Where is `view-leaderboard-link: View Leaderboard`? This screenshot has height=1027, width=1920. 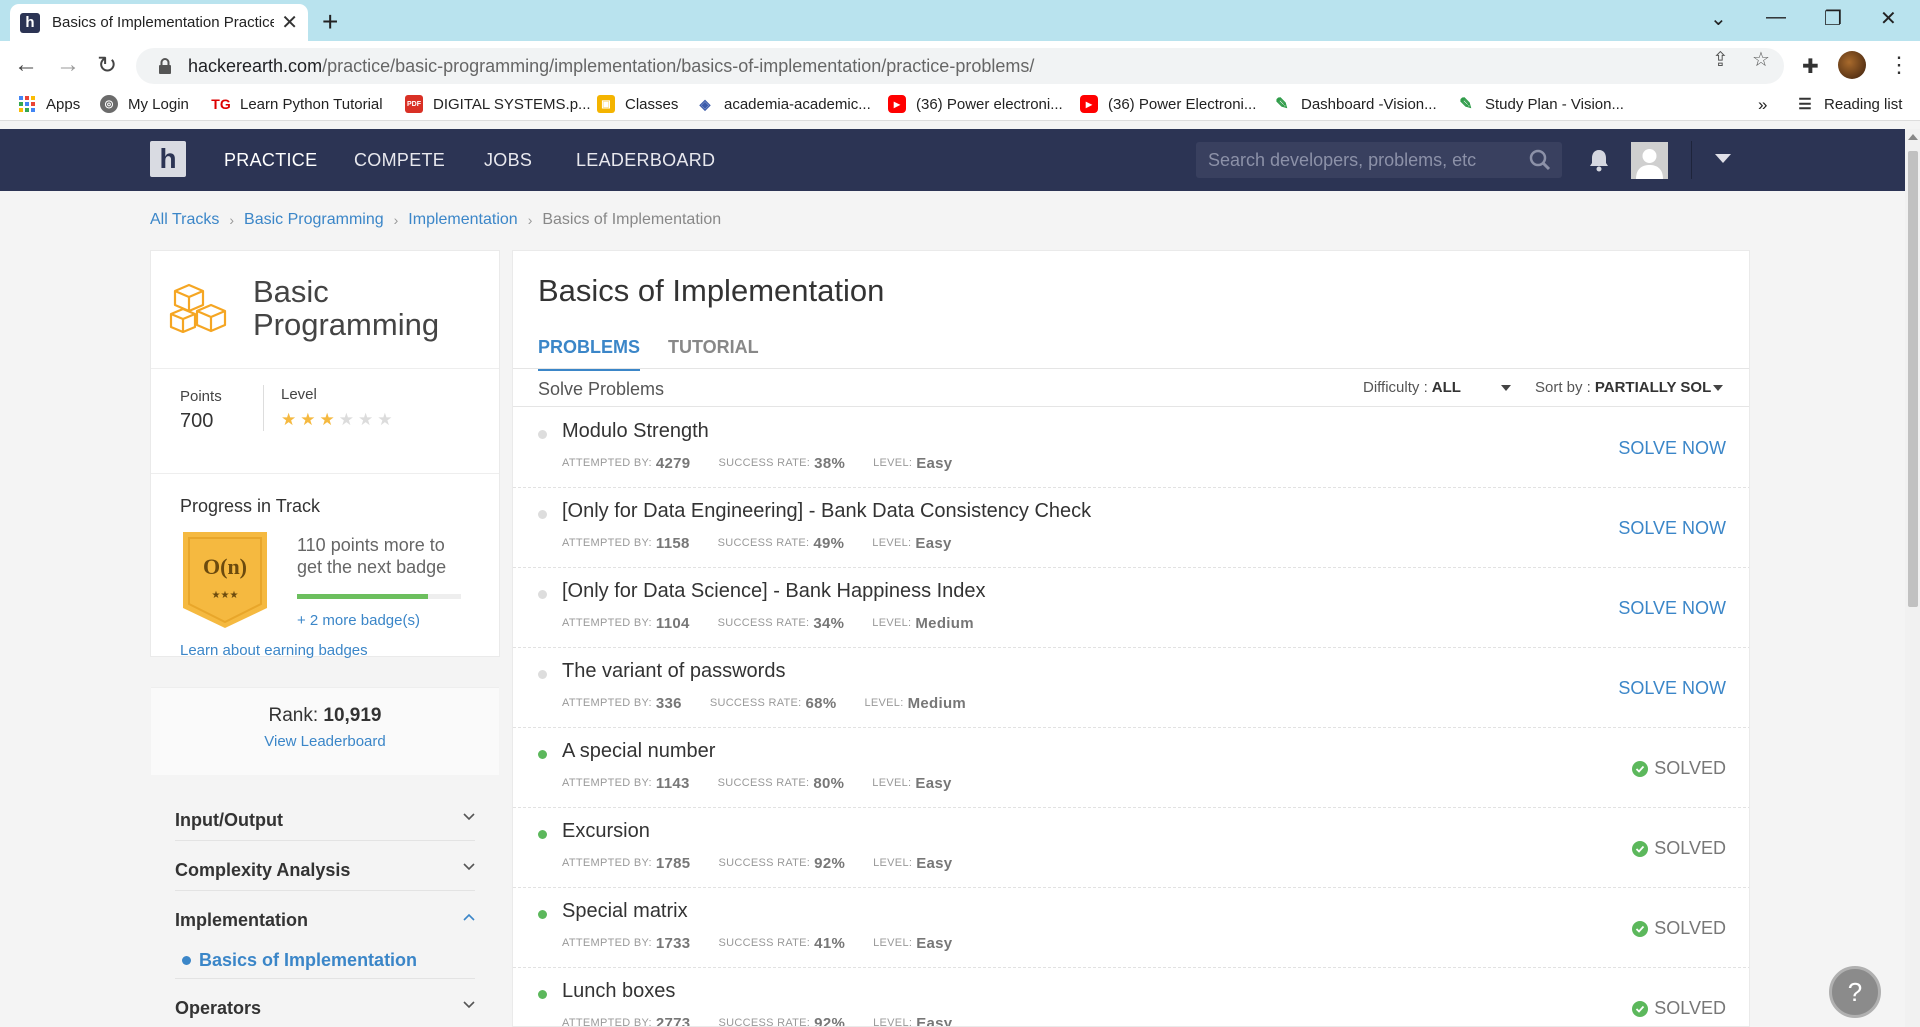
view-leaderboard-link: View Leaderboard is located at coordinates (324, 741).